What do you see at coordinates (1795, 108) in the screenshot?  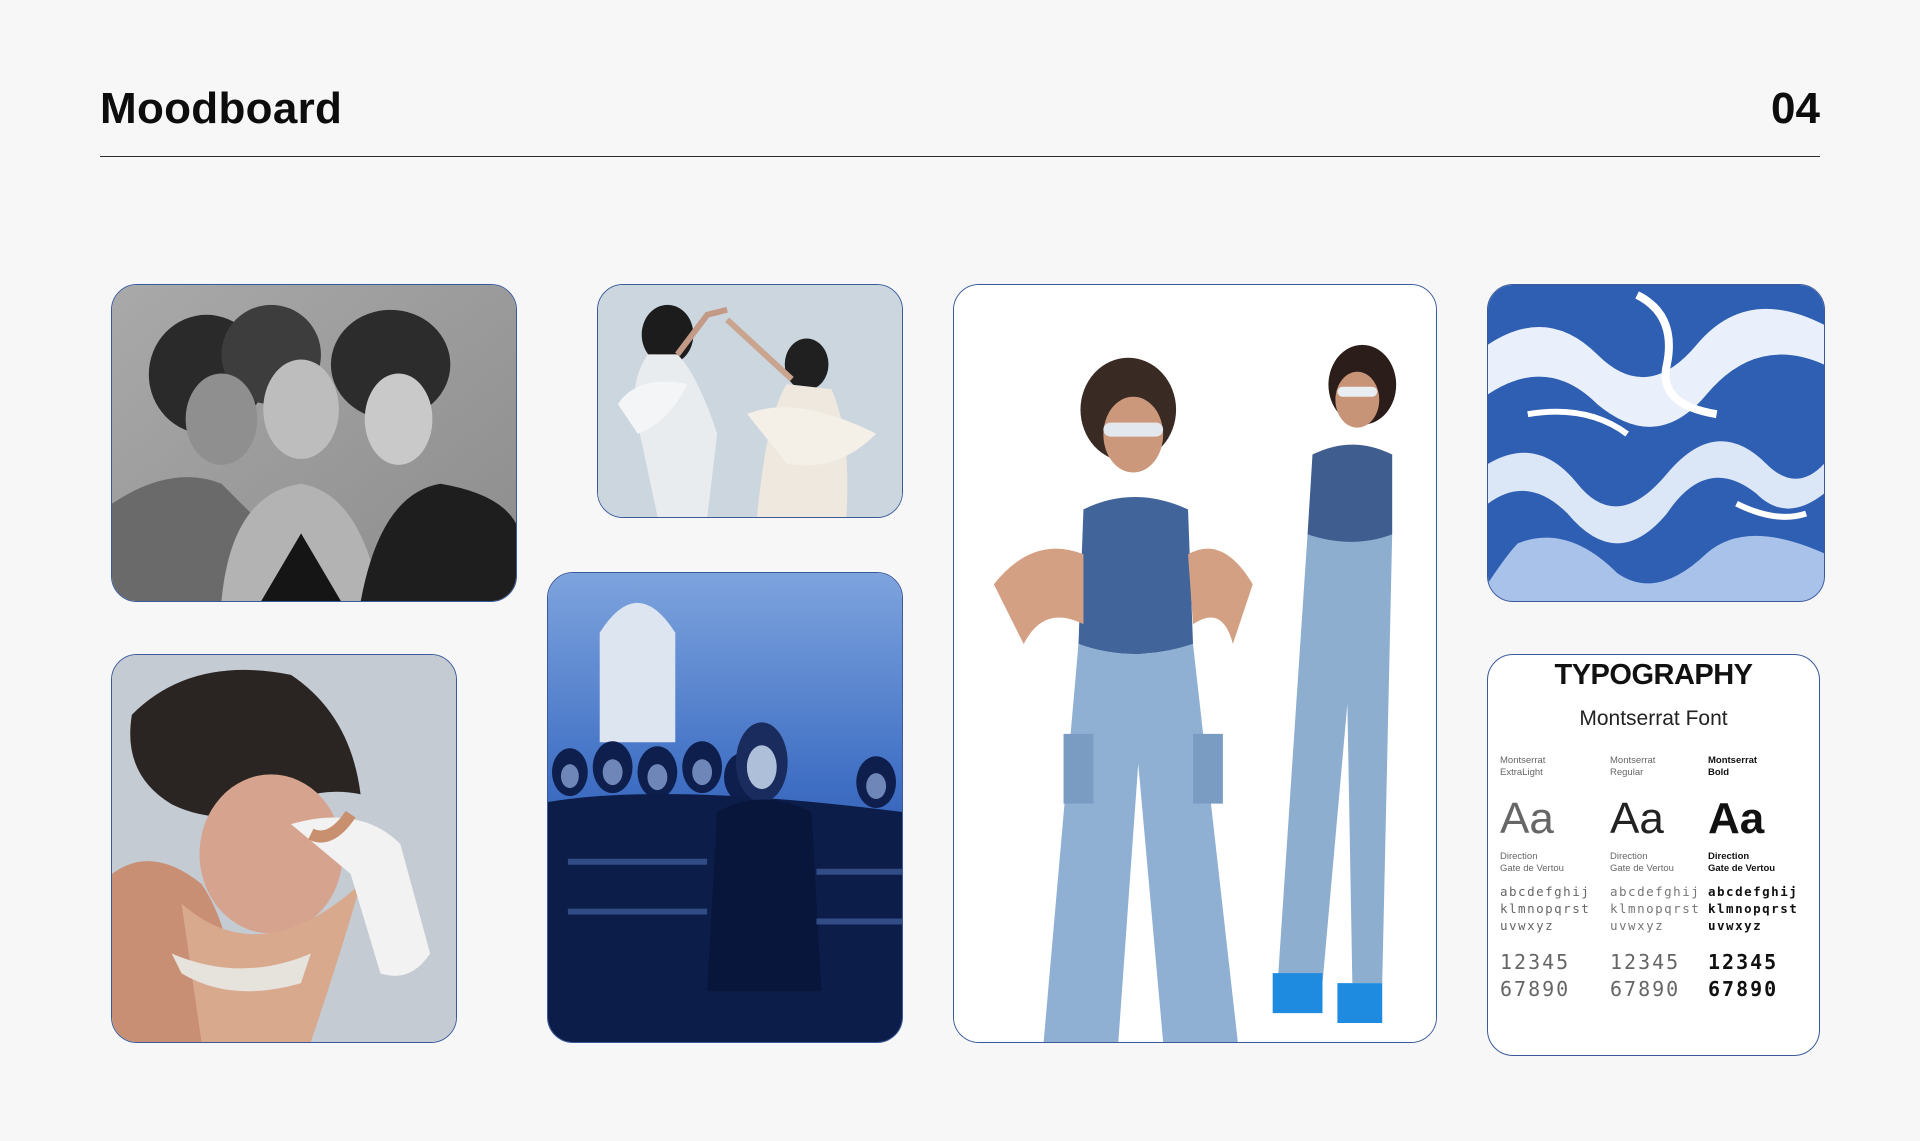 I see `page-number: 04` at bounding box center [1795, 108].